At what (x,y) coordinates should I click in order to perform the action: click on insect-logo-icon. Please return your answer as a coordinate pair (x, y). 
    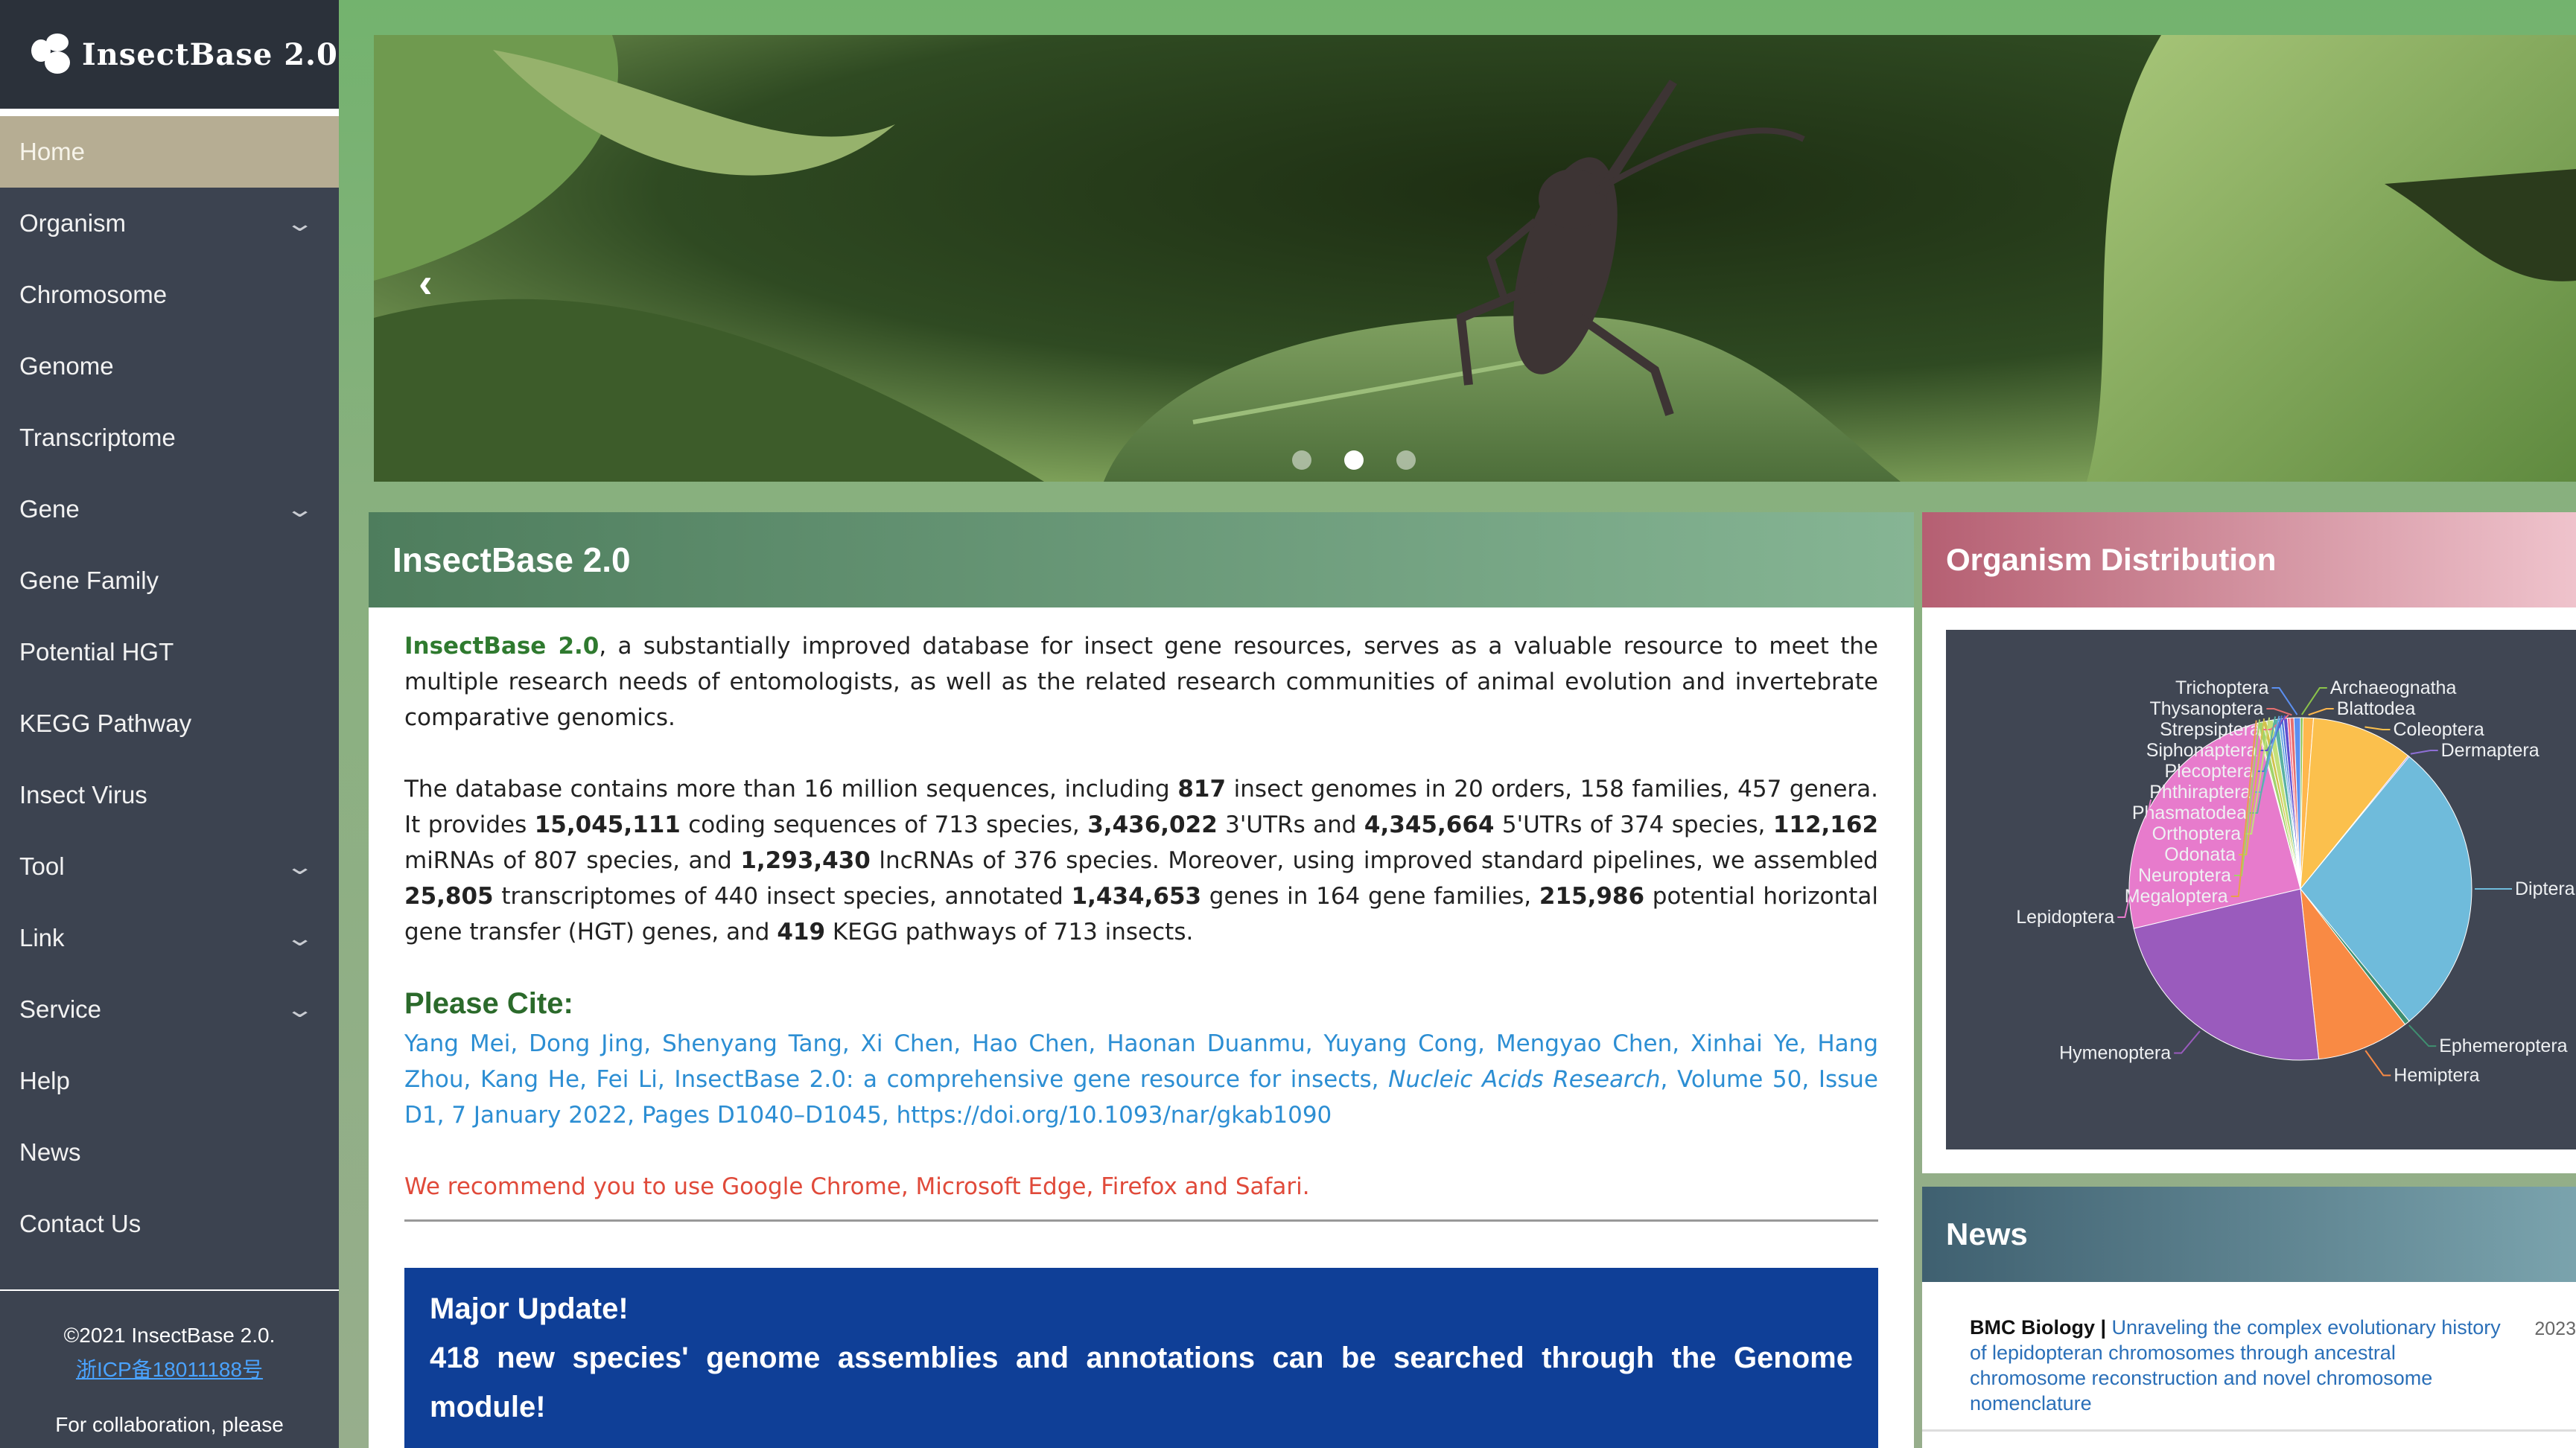
    Looking at the image, I should click on (50, 54).